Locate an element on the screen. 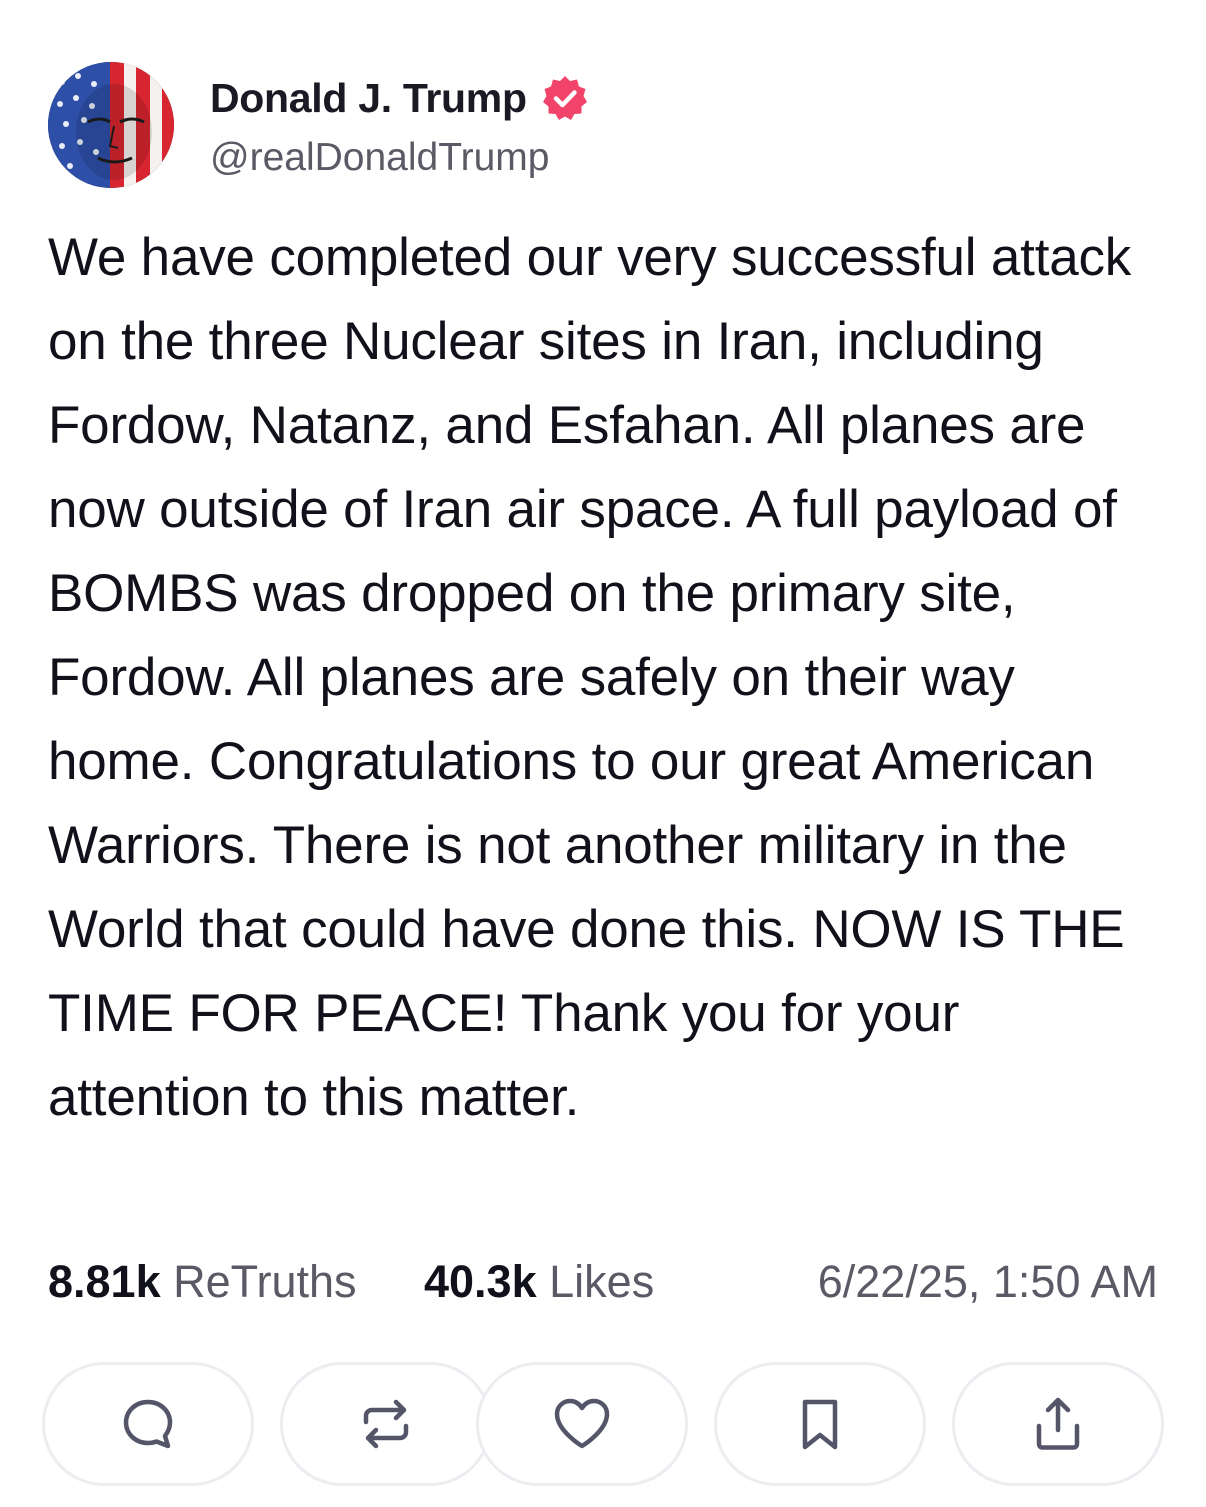 This screenshot has width=1206, height=1507. bookmark-button is located at coordinates (820, 1424).